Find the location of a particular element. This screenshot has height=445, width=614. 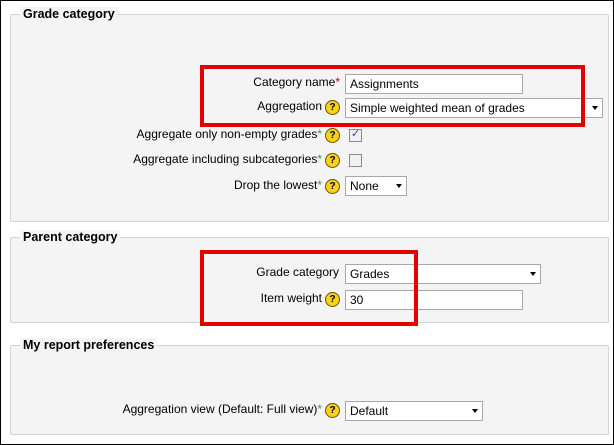

aggregation-view-value: Default is located at coordinates (369, 411).